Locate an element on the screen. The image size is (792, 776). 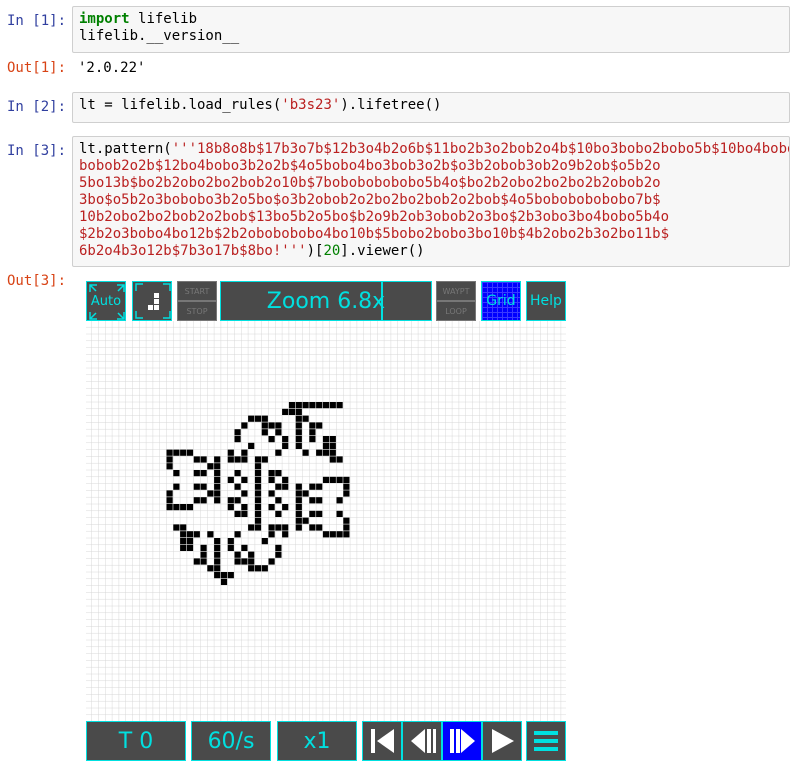
fit-button is located at coordinates (152, 301).